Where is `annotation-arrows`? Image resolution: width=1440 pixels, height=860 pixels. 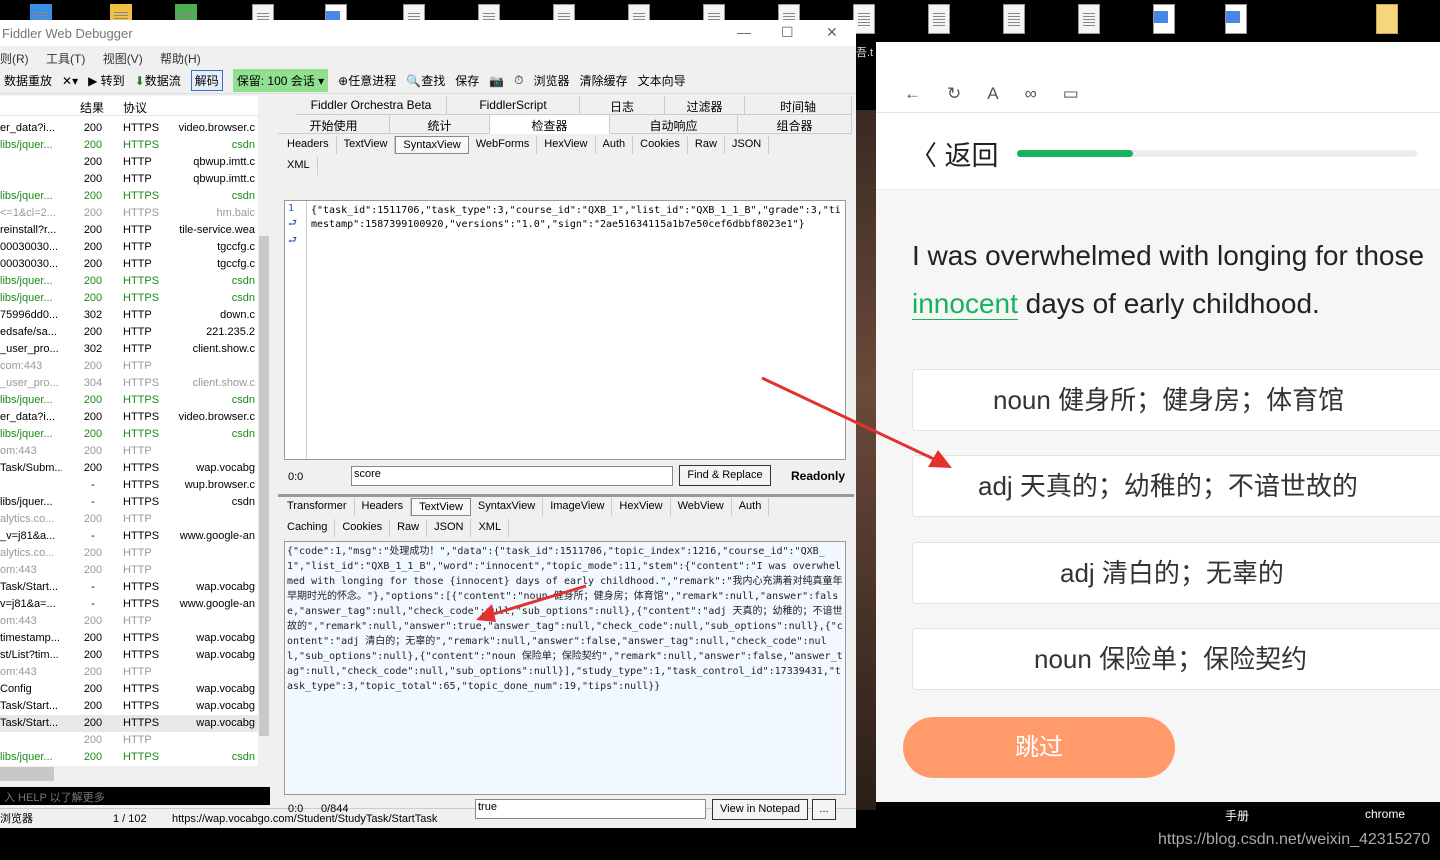
annotation-arrows is located at coordinates (714, 499).